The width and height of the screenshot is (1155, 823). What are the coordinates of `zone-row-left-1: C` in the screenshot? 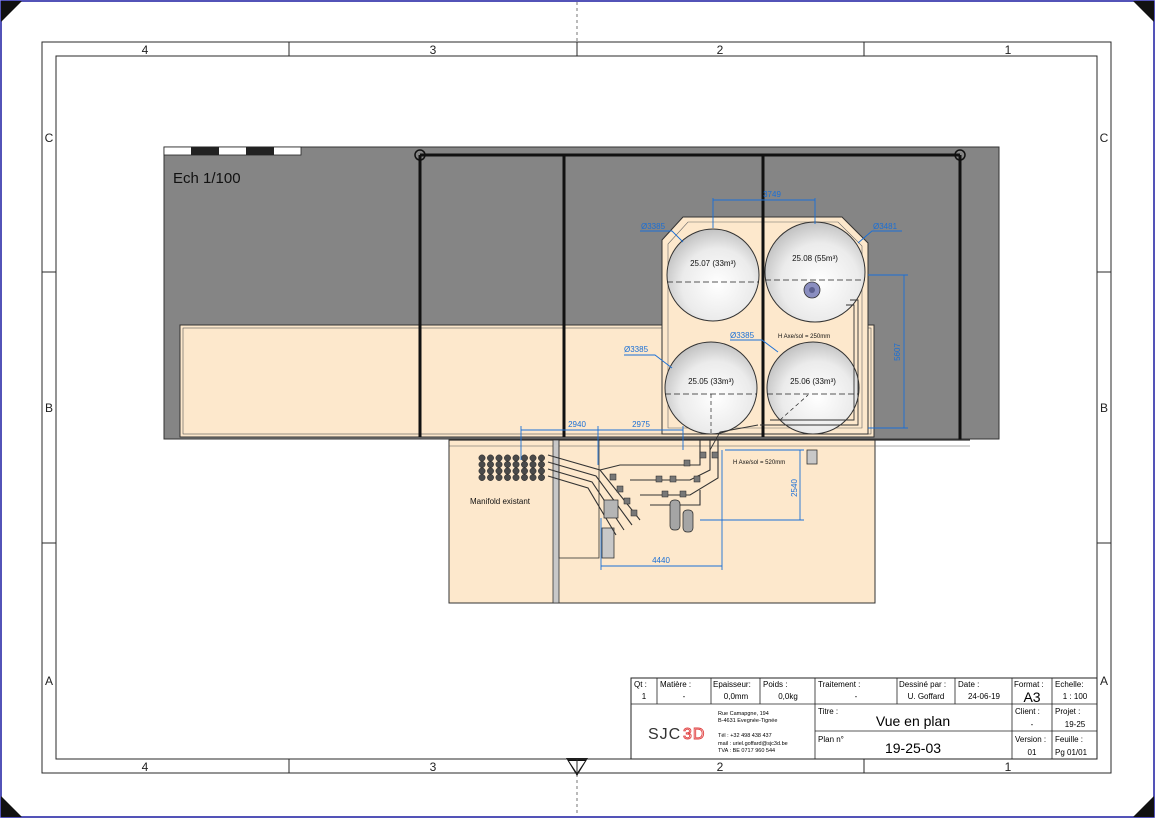 It's located at (49, 138).